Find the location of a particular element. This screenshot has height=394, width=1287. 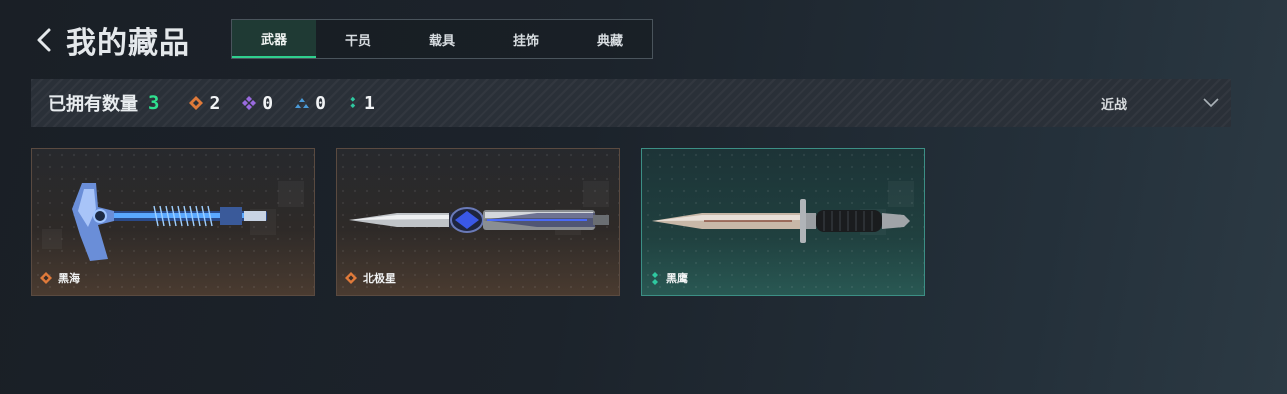

header: 我的藏品 is located at coordinates (110, 40).